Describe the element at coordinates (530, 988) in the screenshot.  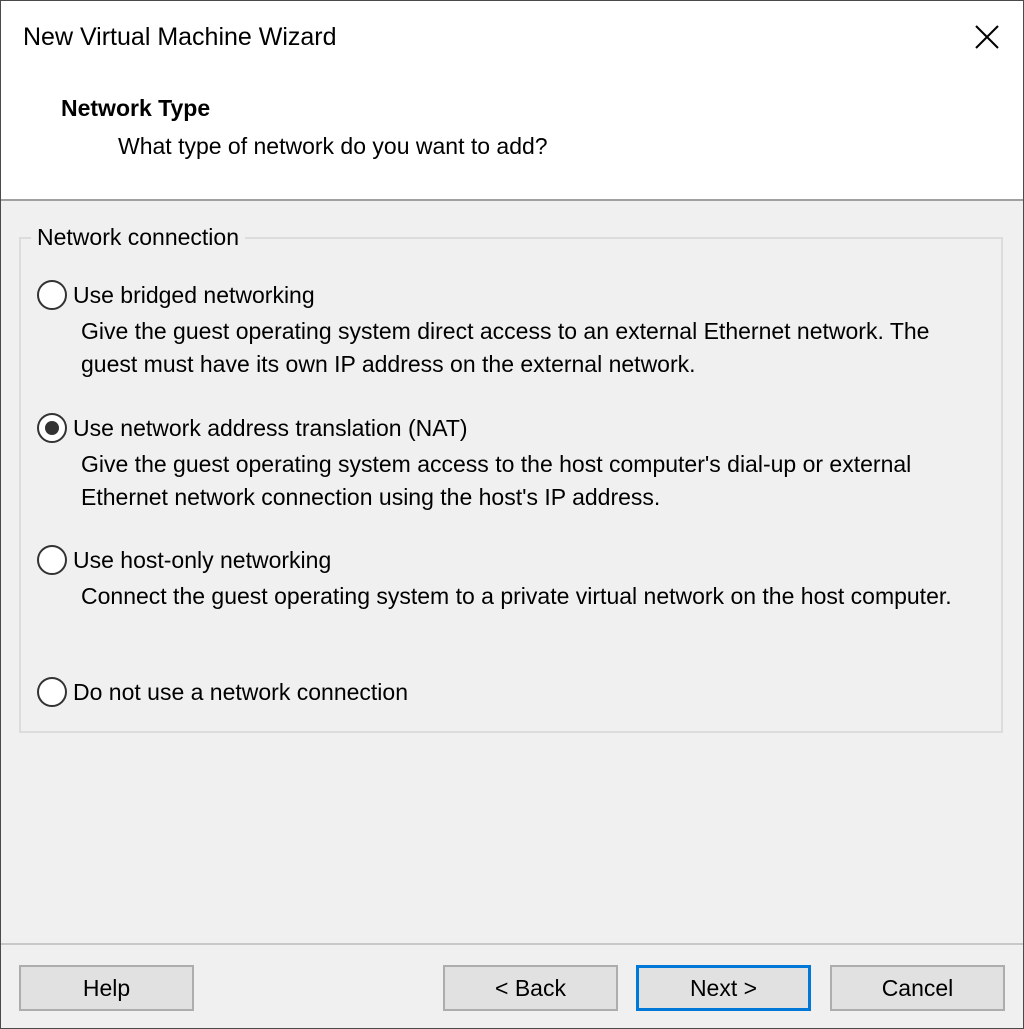
I see `back-button: < Back` at that location.